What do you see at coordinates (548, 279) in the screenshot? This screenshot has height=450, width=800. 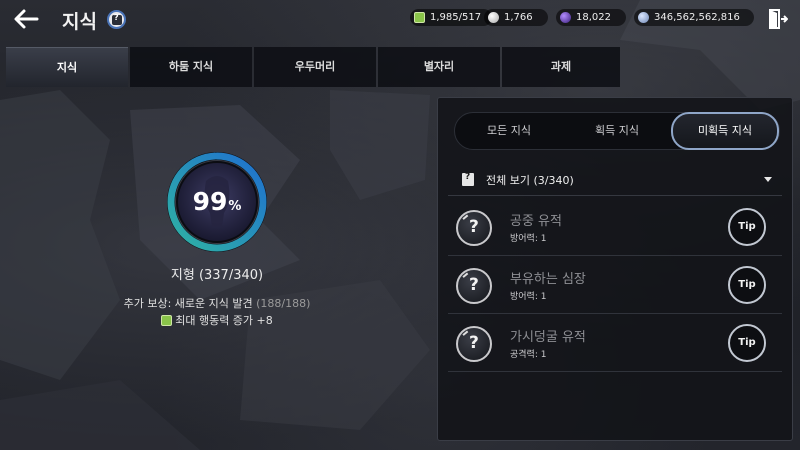 I see `knowledge-name: 부유하는 심장` at bounding box center [548, 279].